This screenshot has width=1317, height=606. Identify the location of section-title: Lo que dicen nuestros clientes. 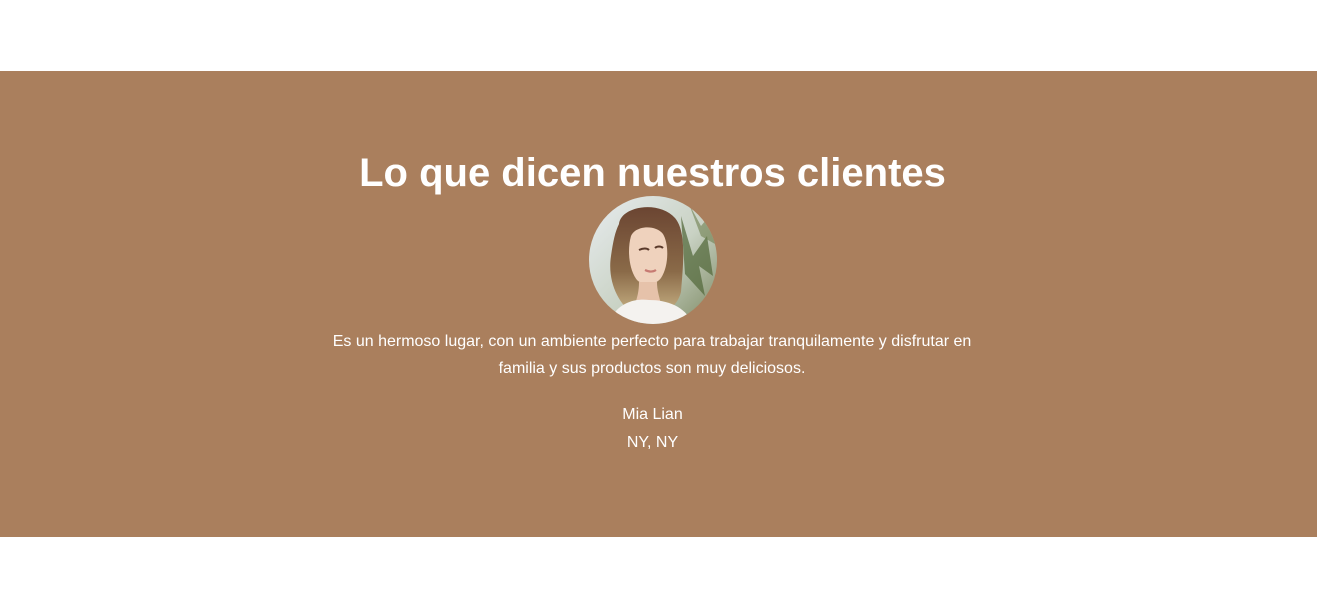
(652, 173).